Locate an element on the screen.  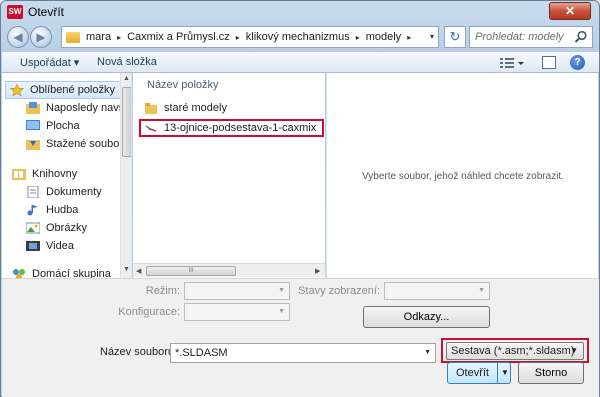
back-button: ◀ is located at coordinates (18, 37).